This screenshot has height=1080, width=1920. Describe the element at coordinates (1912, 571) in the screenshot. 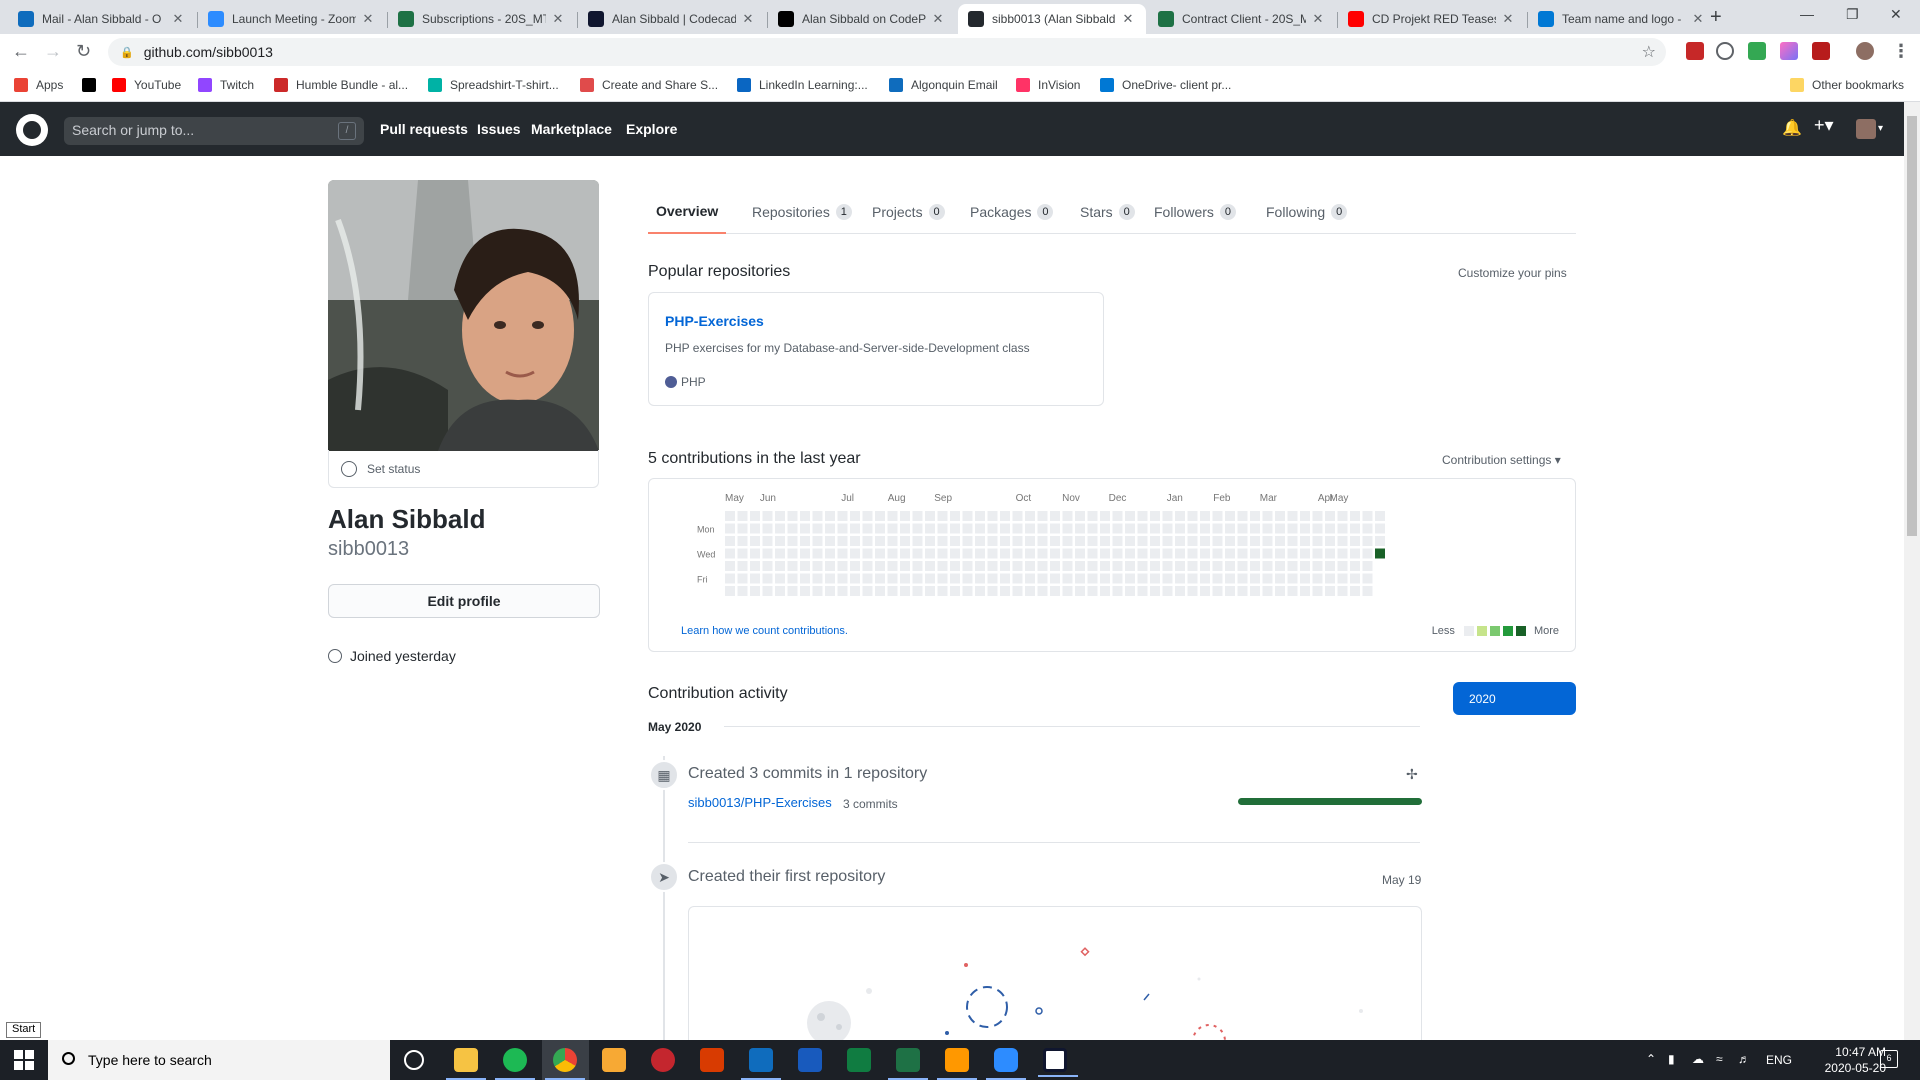

I see `page-scrollbar` at that location.